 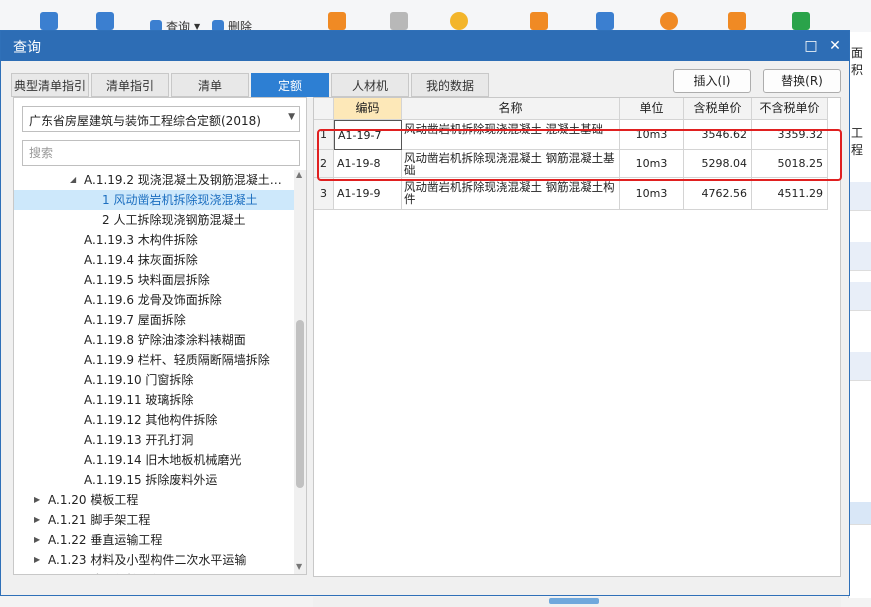 What do you see at coordinates (718, 194) in the screenshot?
I see `cell-price-tax: 4762.56` at bounding box center [718, 194].